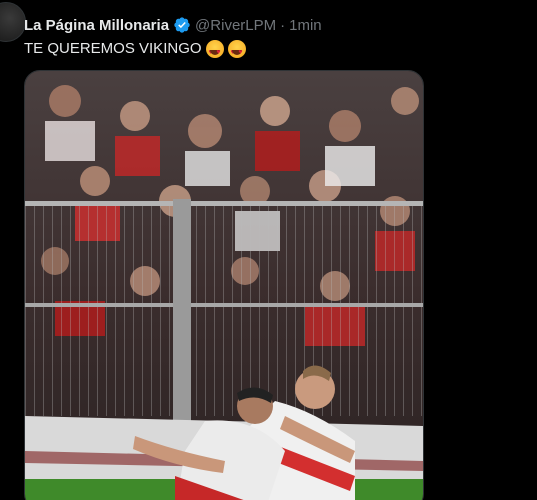 Image resolution: width=537 pixels, height=500 pixels. What do you see at coordinates (305, 25) in the screenshot?
I see `timestamp: 1min` at bounding box center [305, 25].